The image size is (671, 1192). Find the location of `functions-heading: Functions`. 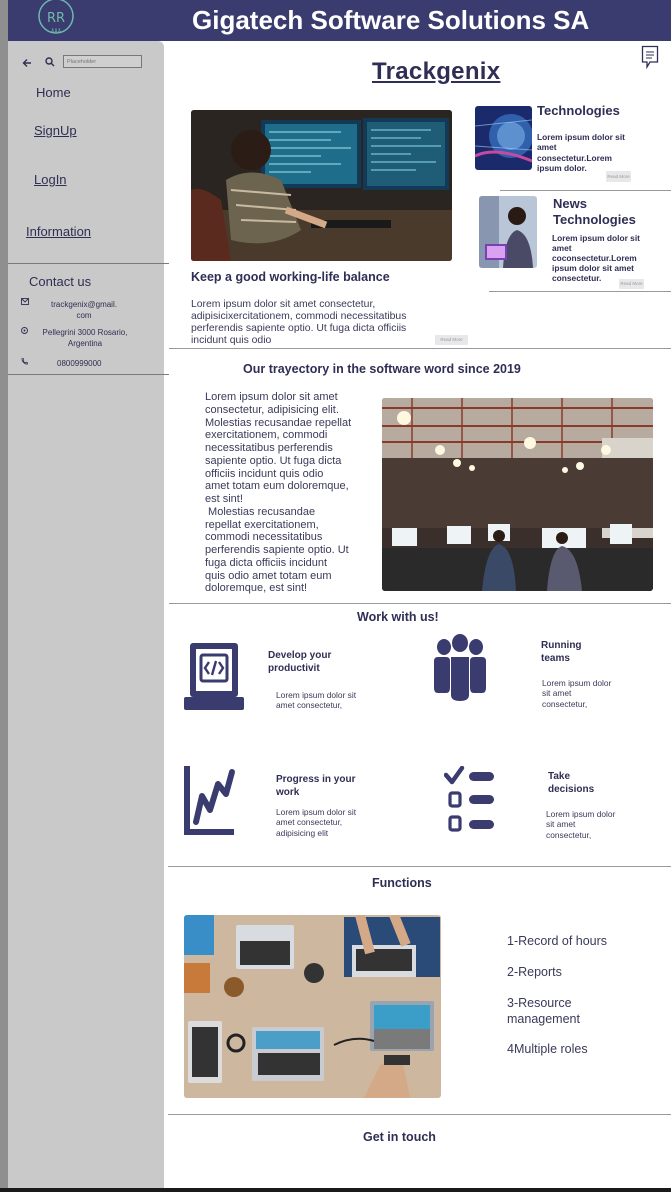

functions-heading: Functions is located at coordinates (402, 883).